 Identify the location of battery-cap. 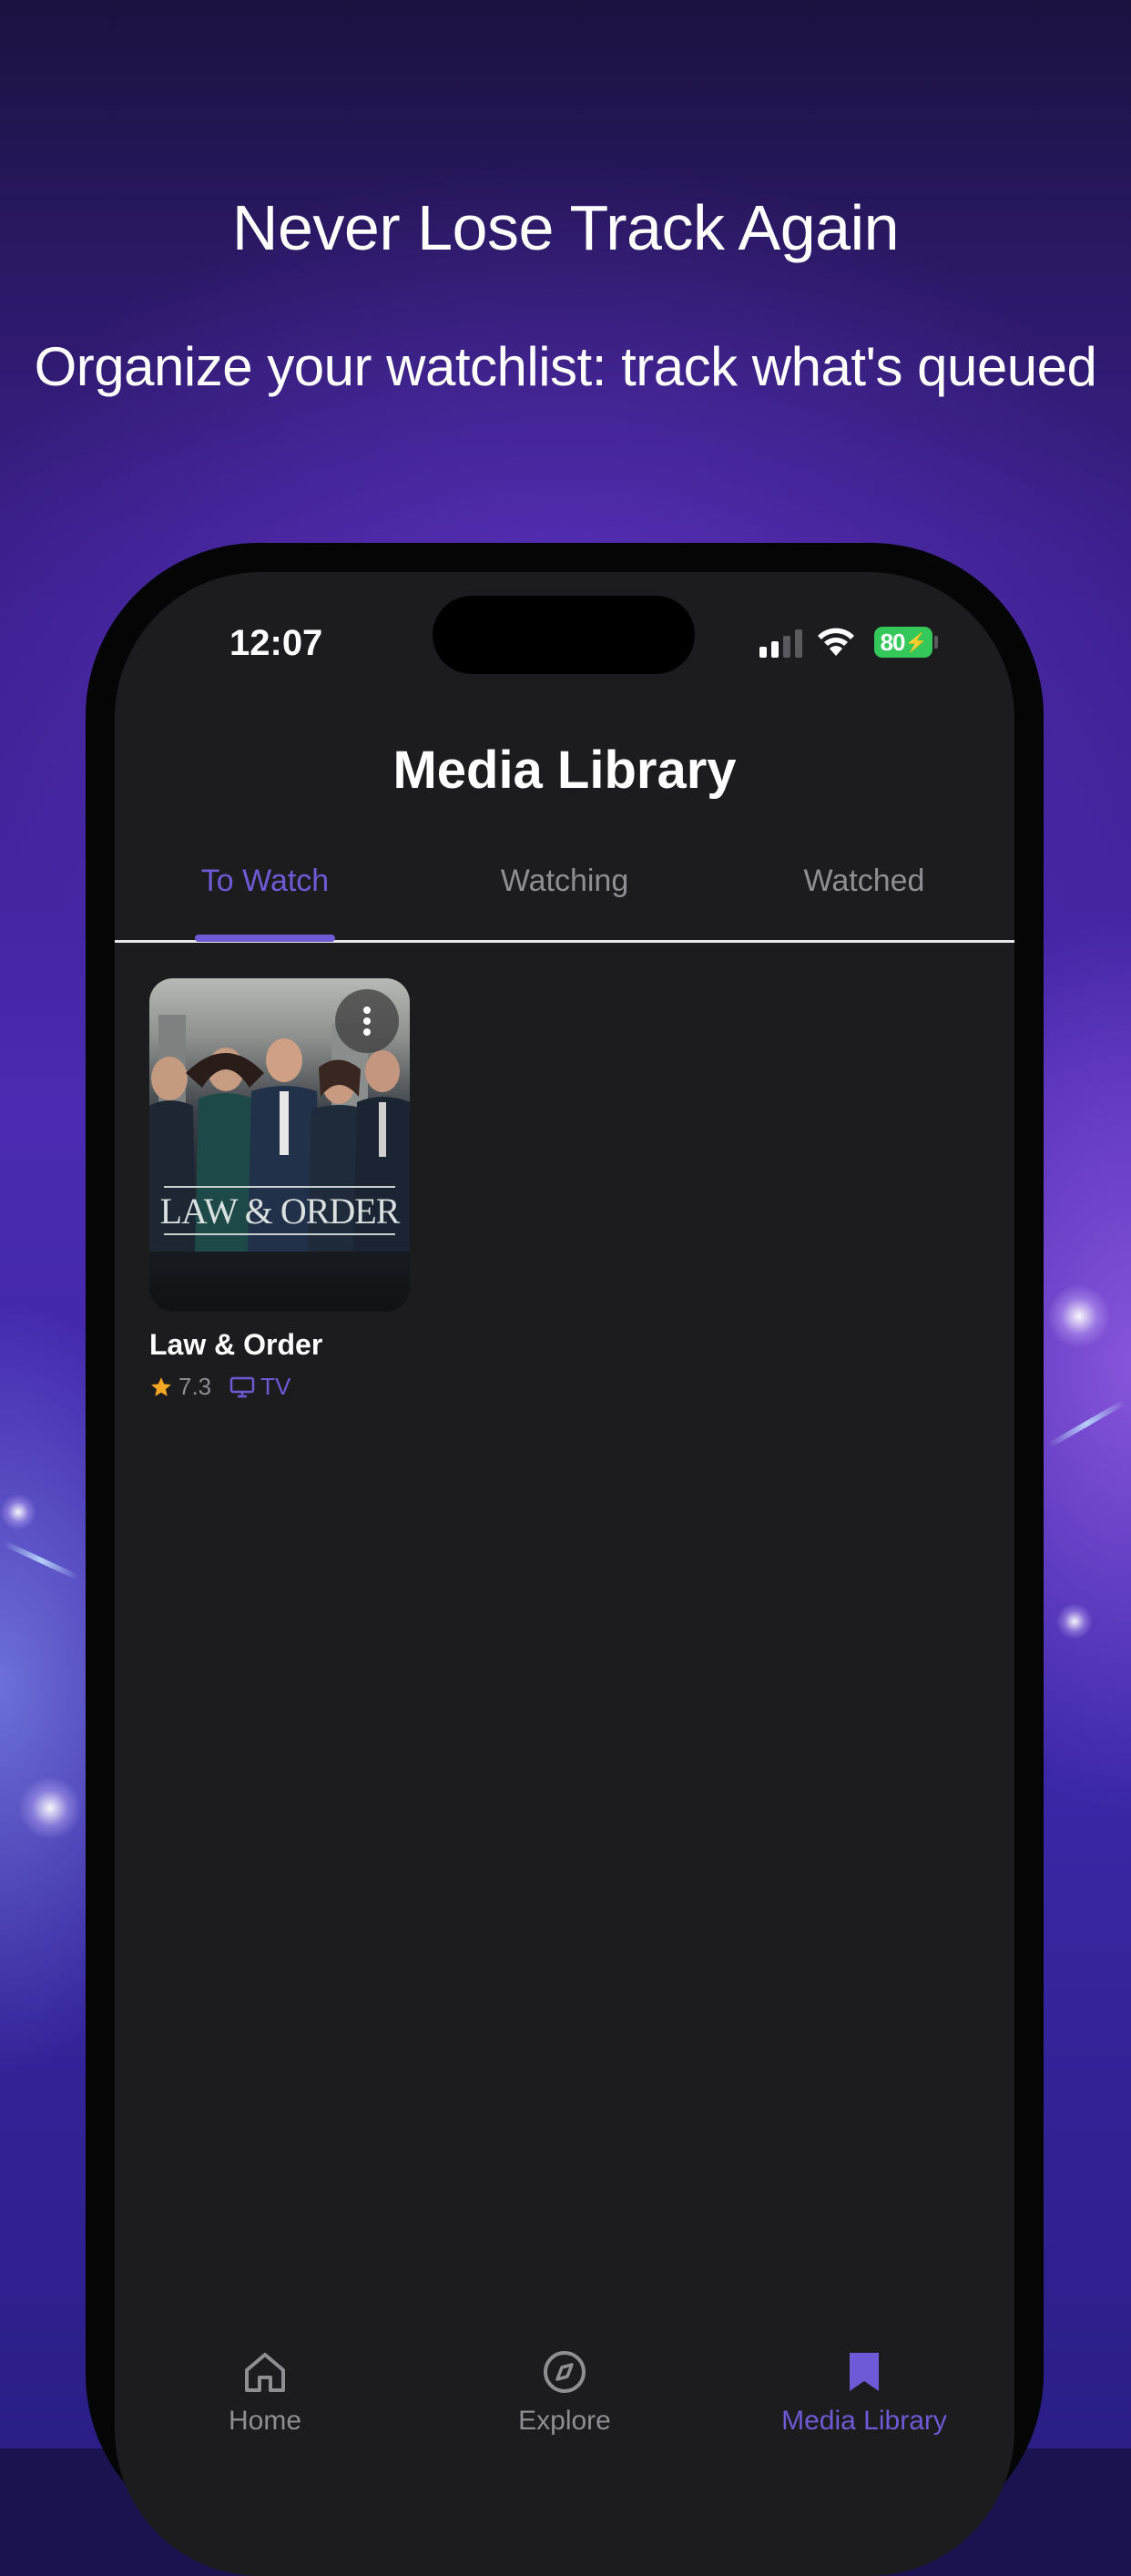
(936, 642).